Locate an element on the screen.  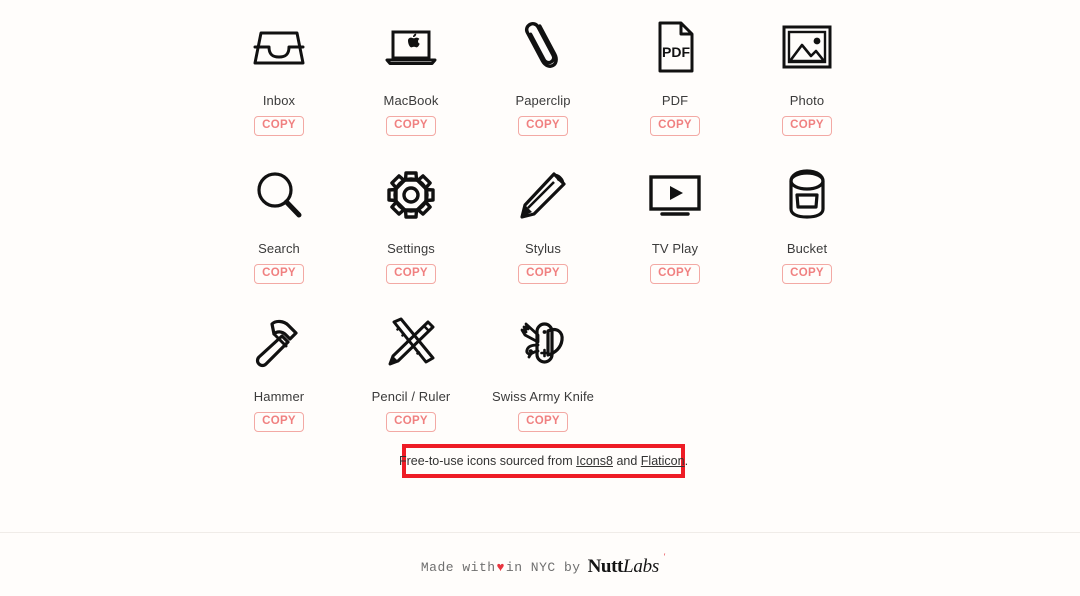
icon-cell-macbook: MacBook COPY is located at coordinates (411, 72).